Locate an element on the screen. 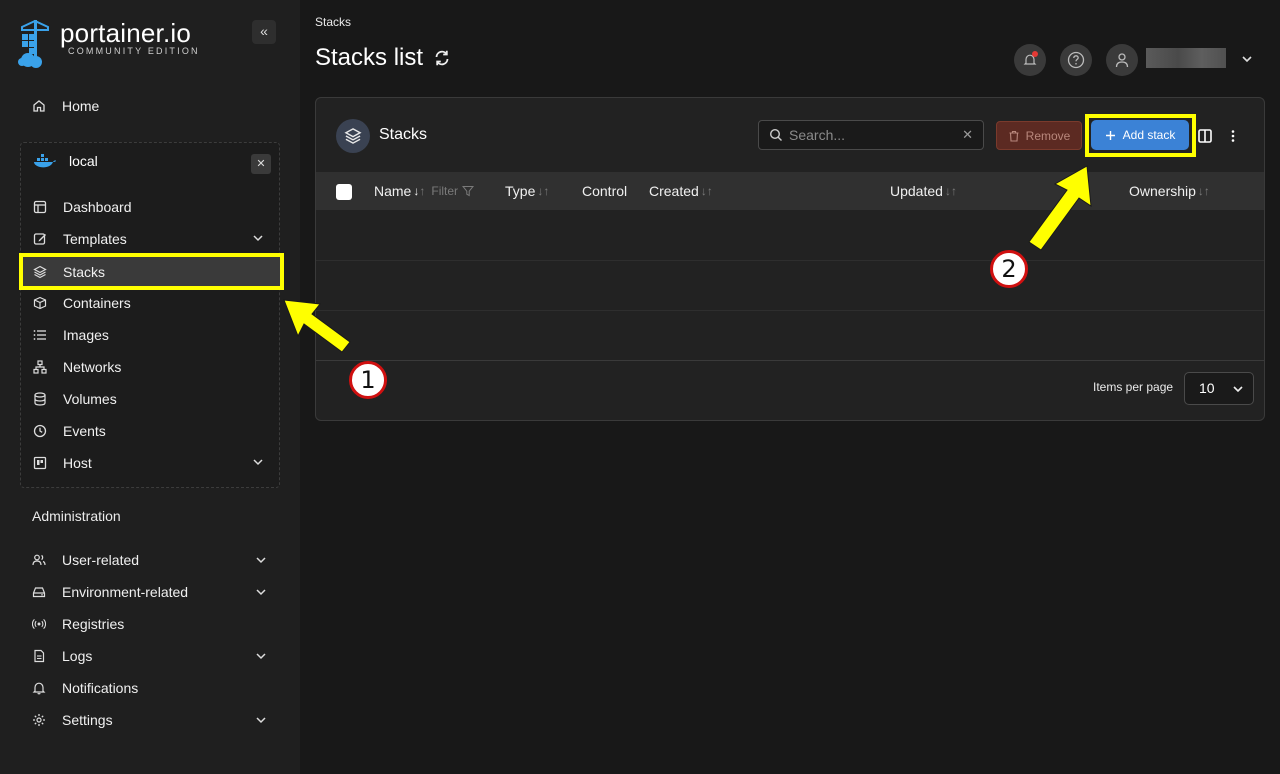 This screenshot has width=1280, height=774. sidebar-item-templates: Templates is located at coordinates (151, 239).